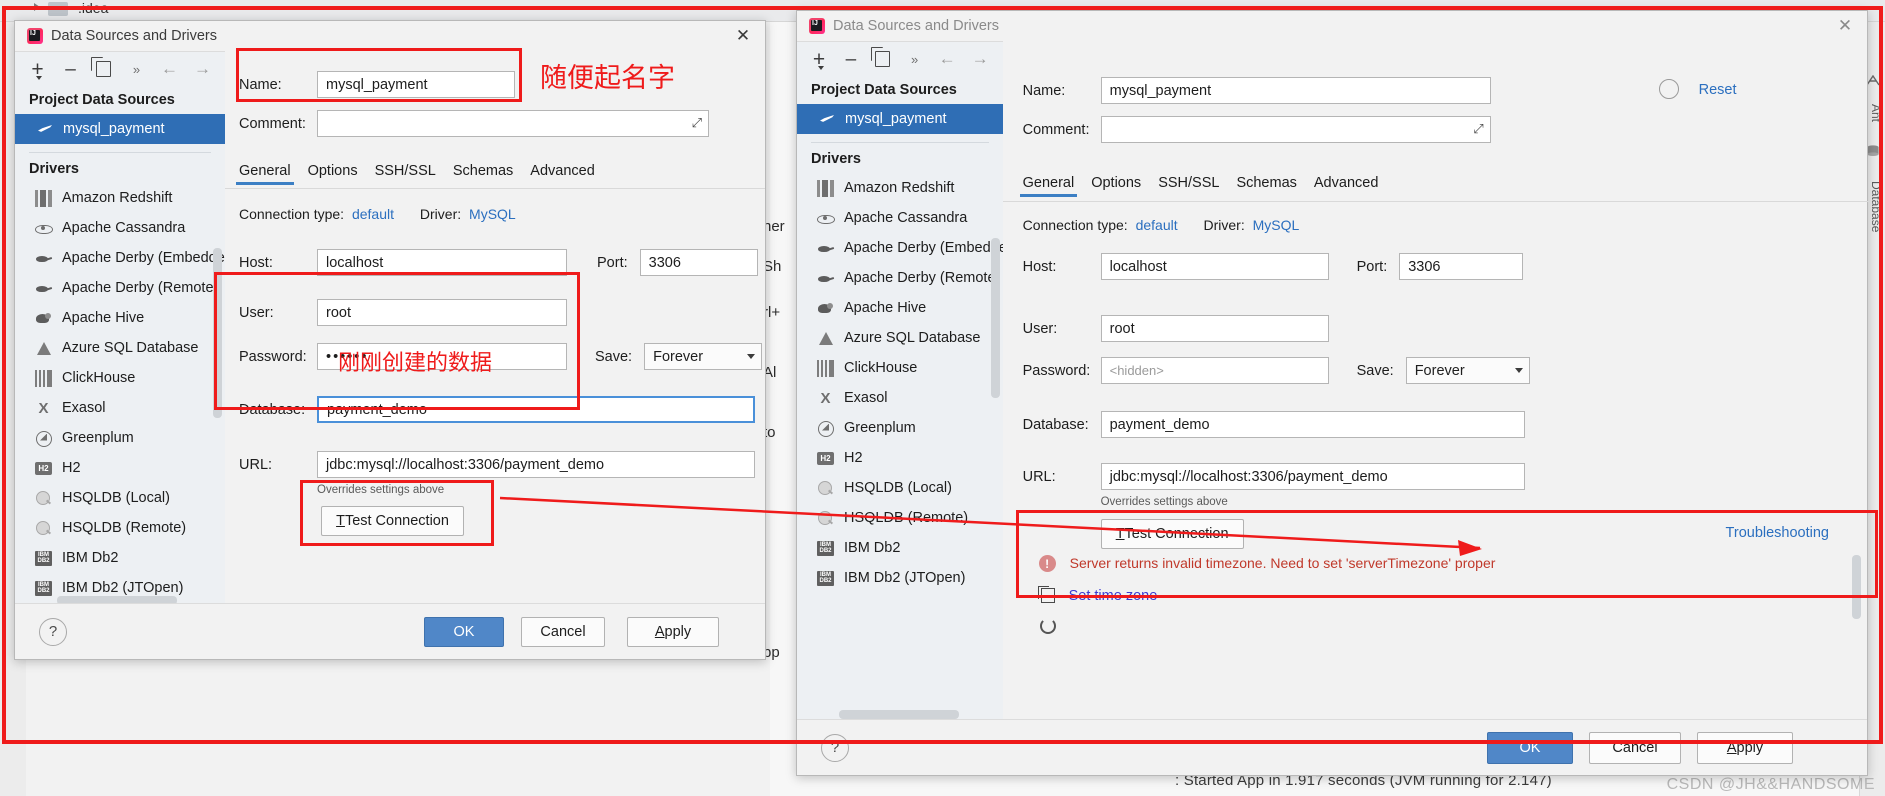 This screenshot has height=796, width=1885. What do you see at coordinates (995, 318) in the screenshot?
I see `right-pane-scrollbar` at bounding box center [995, 318].